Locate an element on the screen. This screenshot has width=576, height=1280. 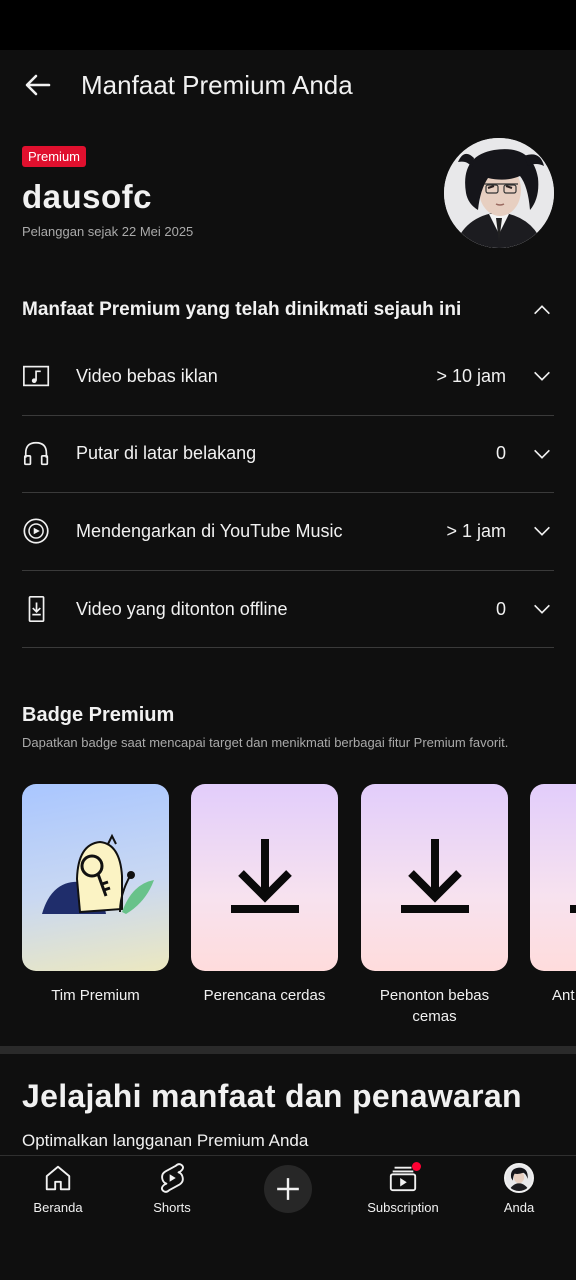
page-title: Manfaat Premium Anda is located at coordinates (217, 84).